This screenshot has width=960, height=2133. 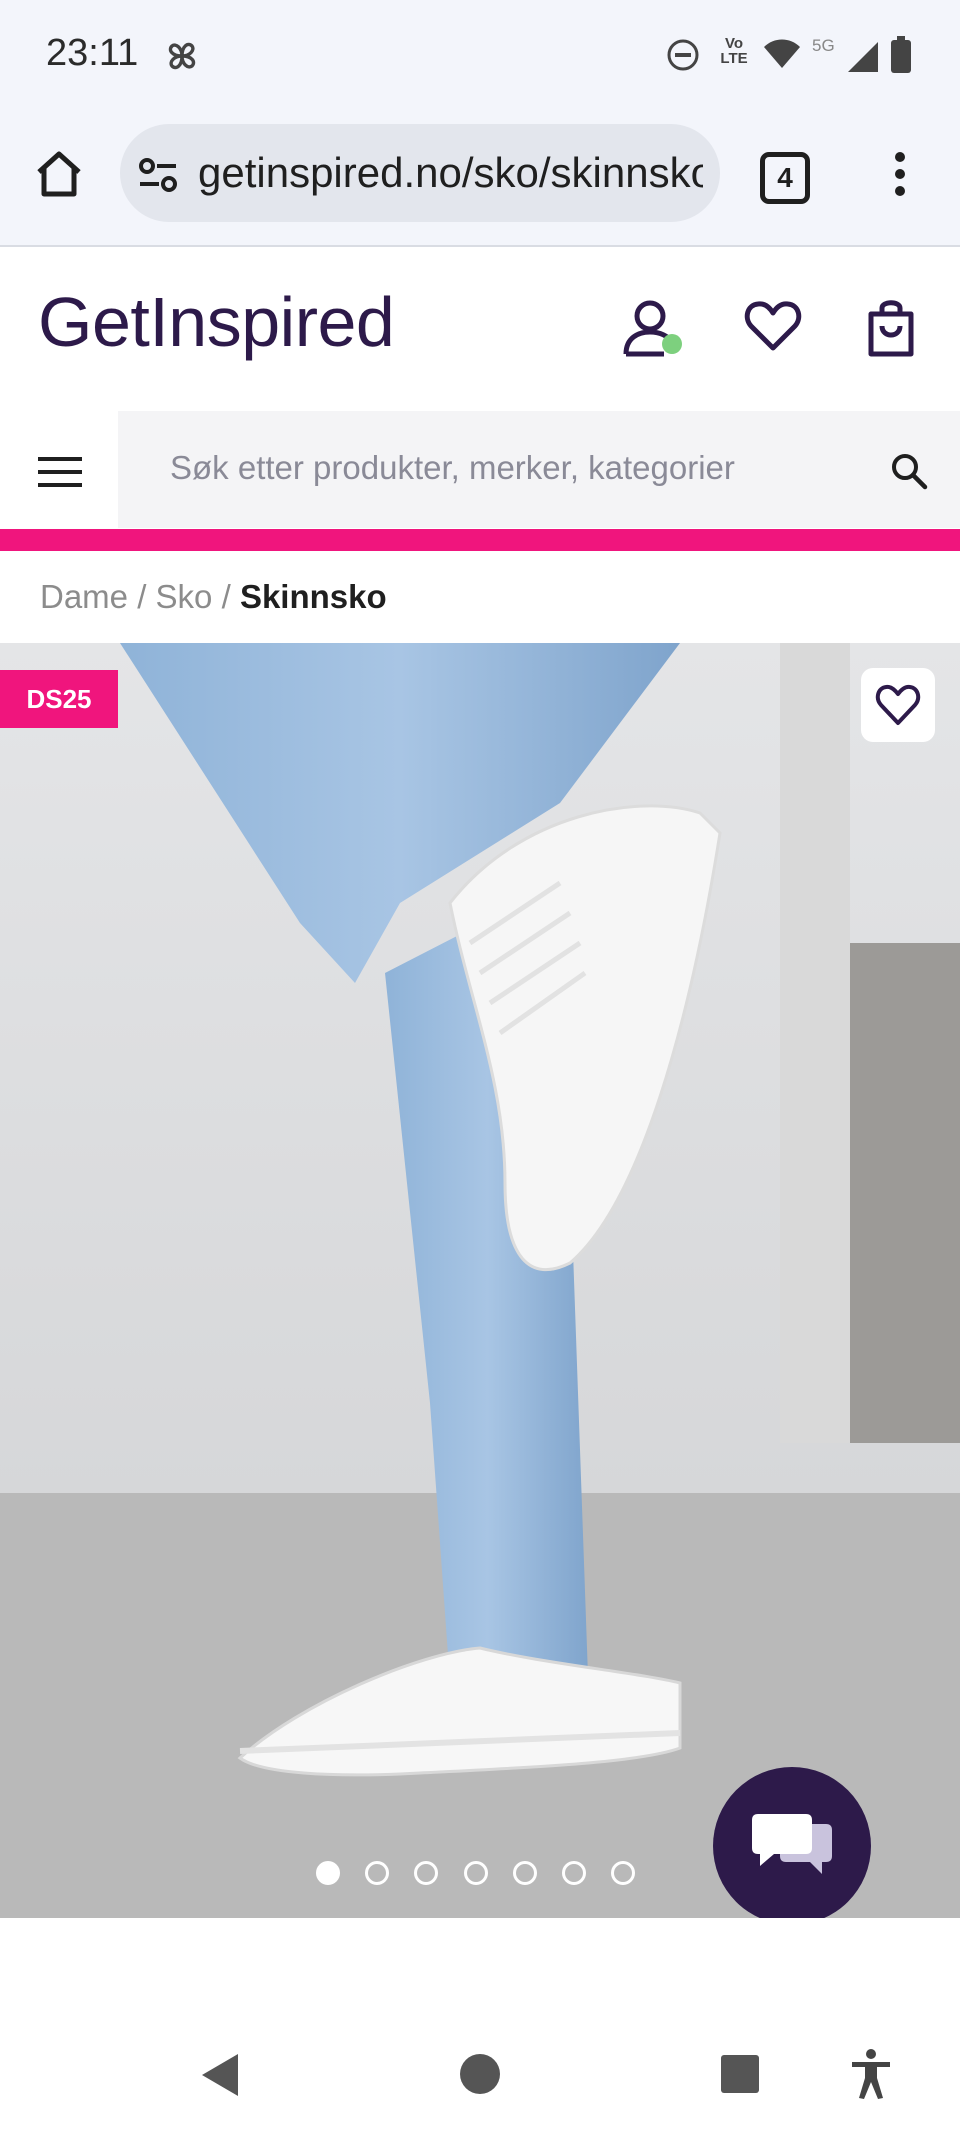 I want to click on breadcrumb: Dame / Sko / Skinnsko, so click(x=213, y=597).